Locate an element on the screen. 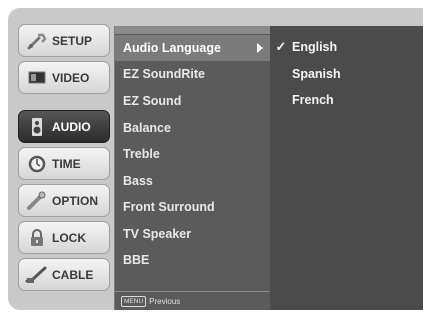  option-label: English is located at coordinates (315, 47).